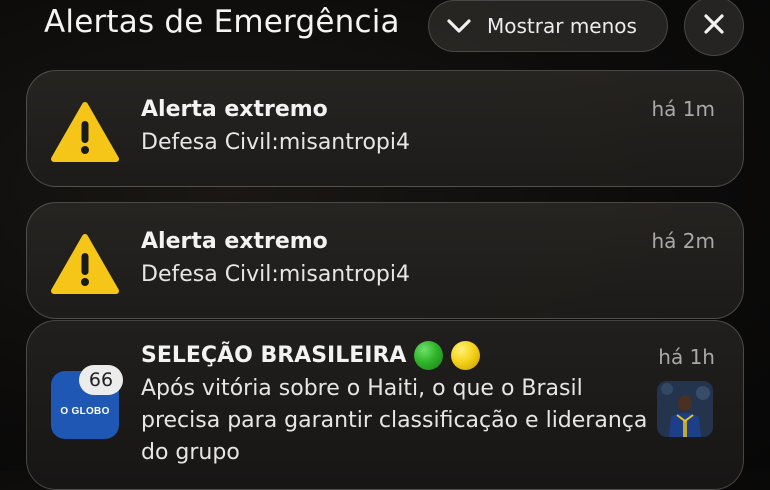 The image size is (770, 490). What do you see at coordinates (562, 26) in the screenshot?
I see `show-less-label: Mostrar menos` at bounding box center [562, 26].